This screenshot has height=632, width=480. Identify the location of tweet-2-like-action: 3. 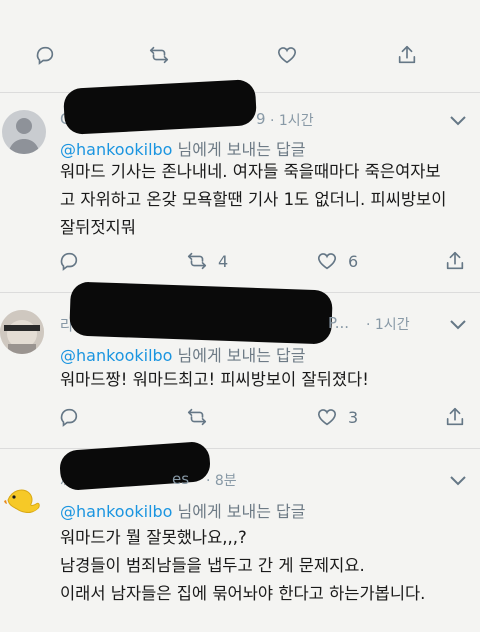
(337, 417).